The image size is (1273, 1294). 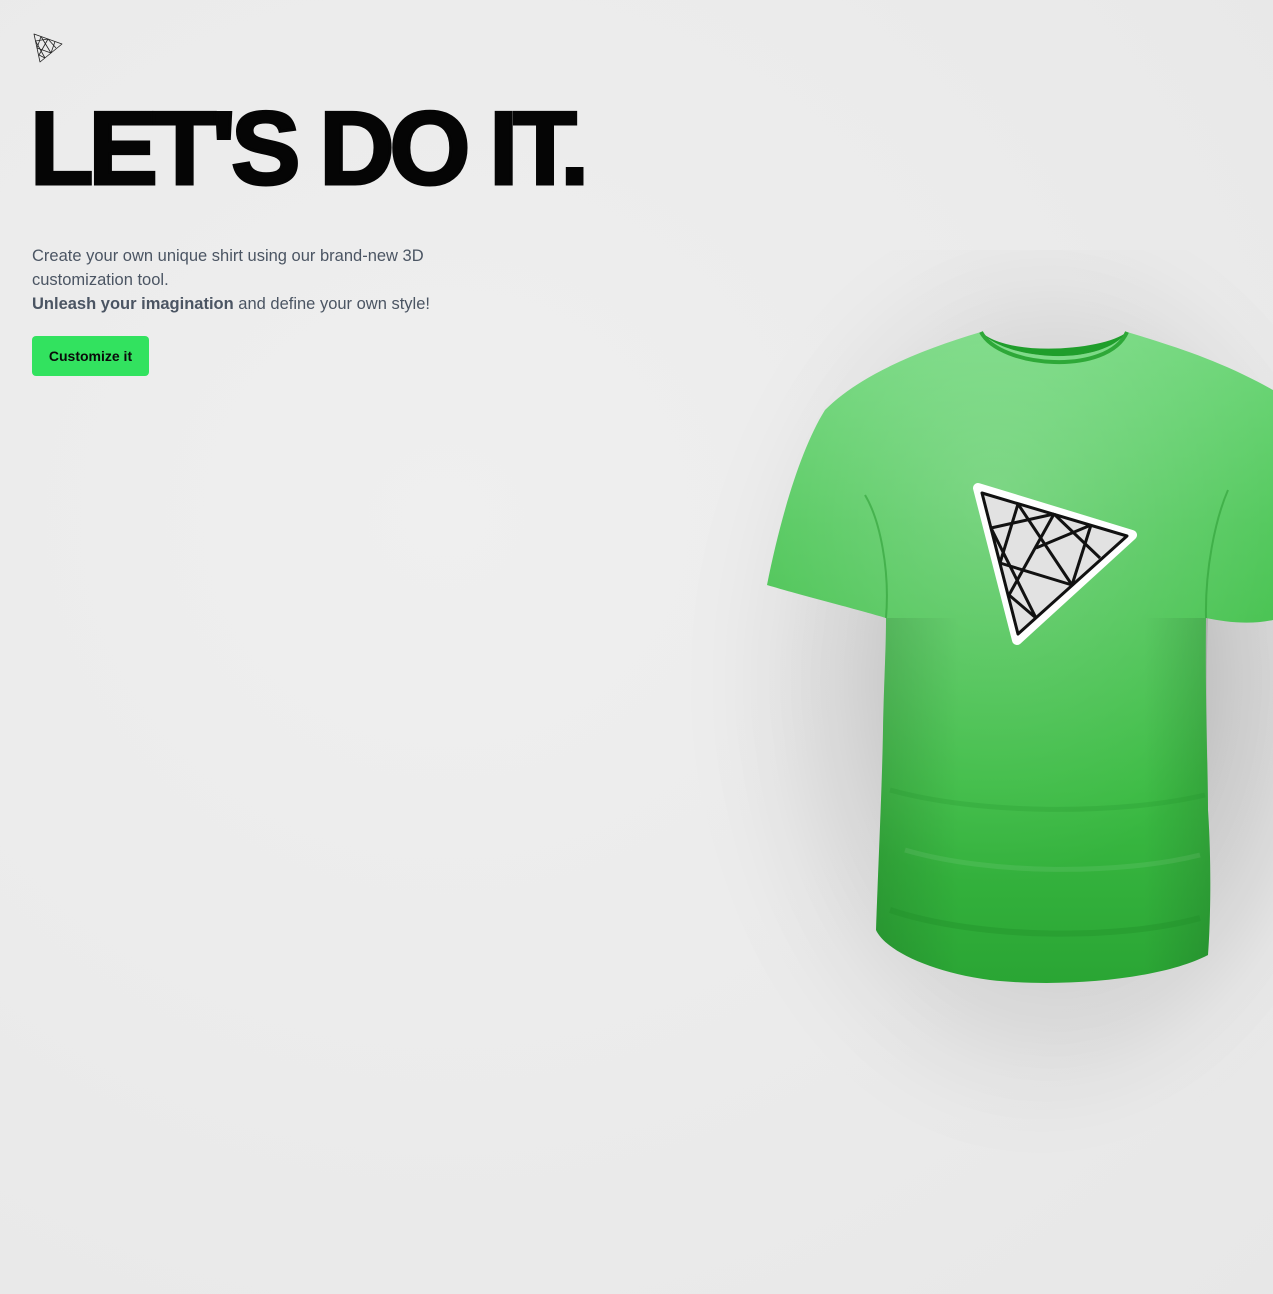 What do you see at coordinates (90, 356) in the screenshot?
I see `customize-button: Customize it` at bounding box center [90, 356].